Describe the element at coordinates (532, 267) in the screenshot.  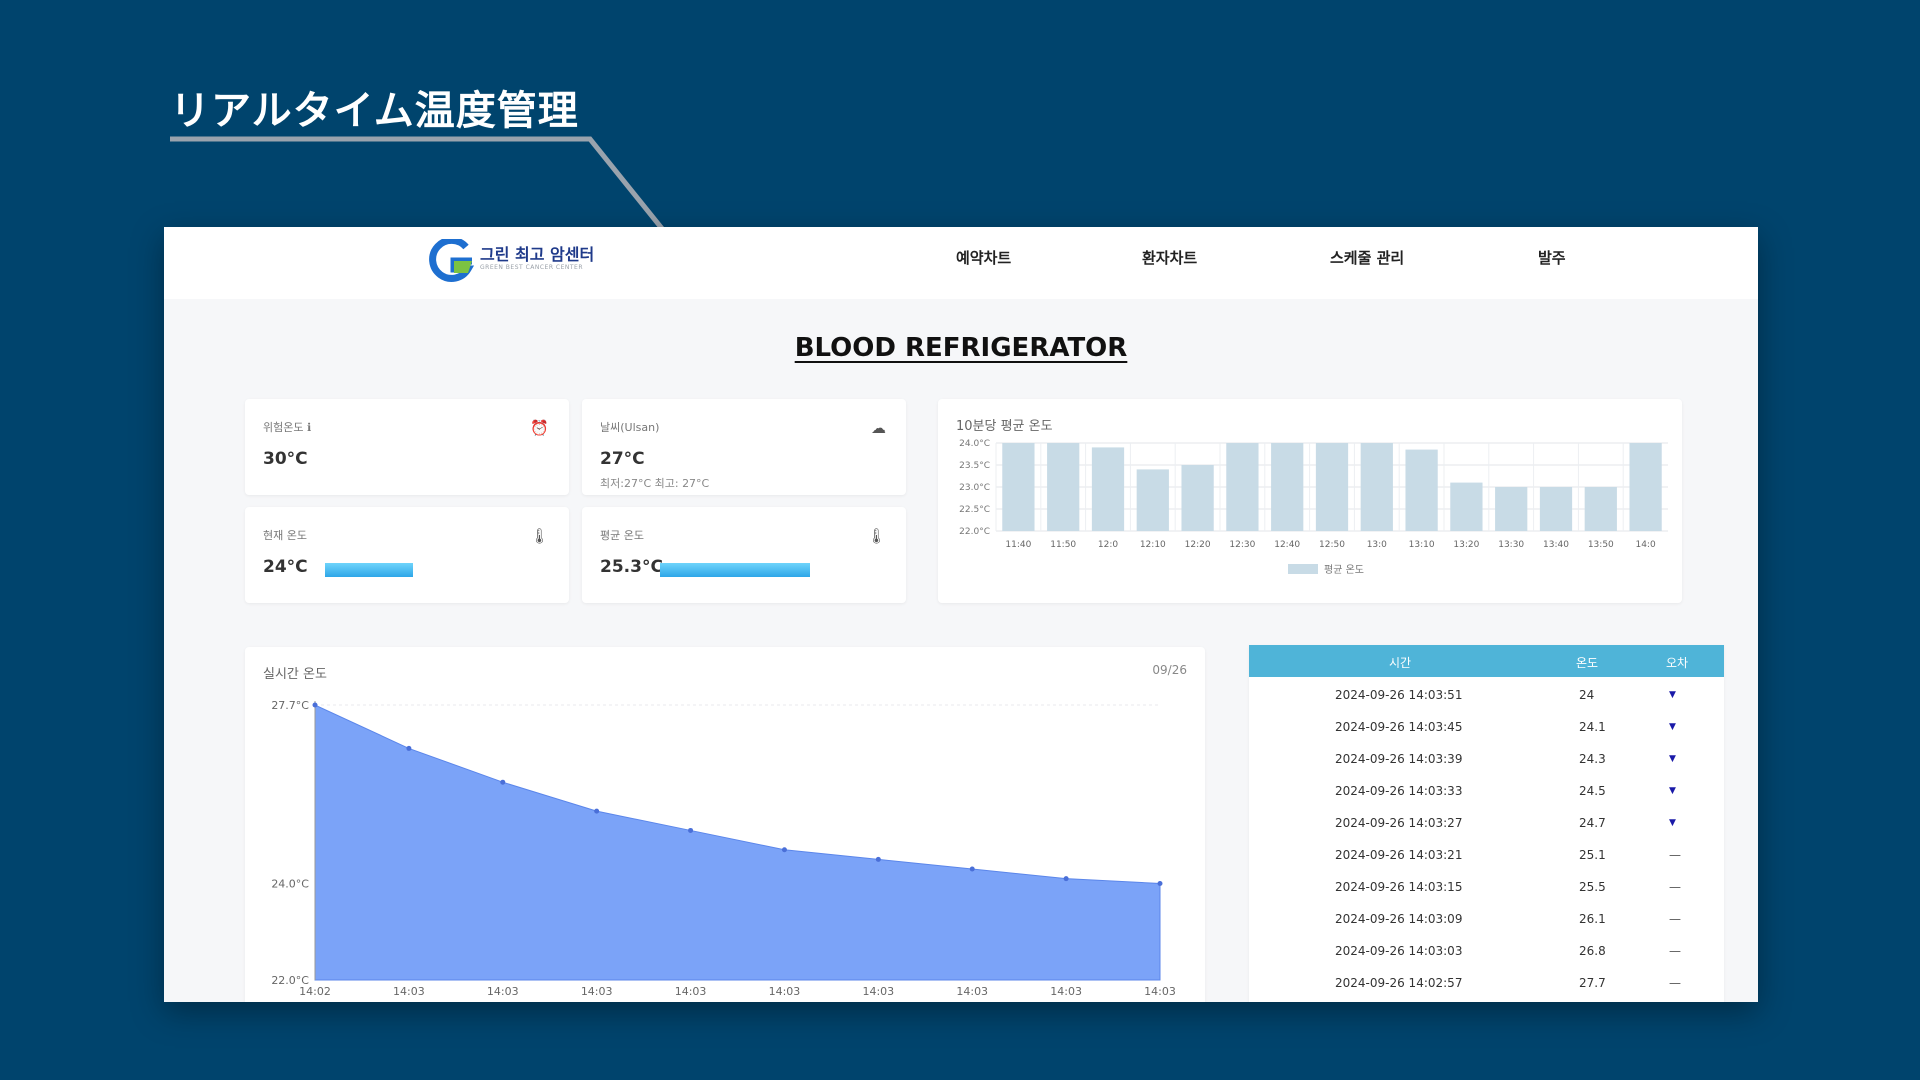
I see `logo-subtitle: GREEN BEST CANCER CENTER` at that location.